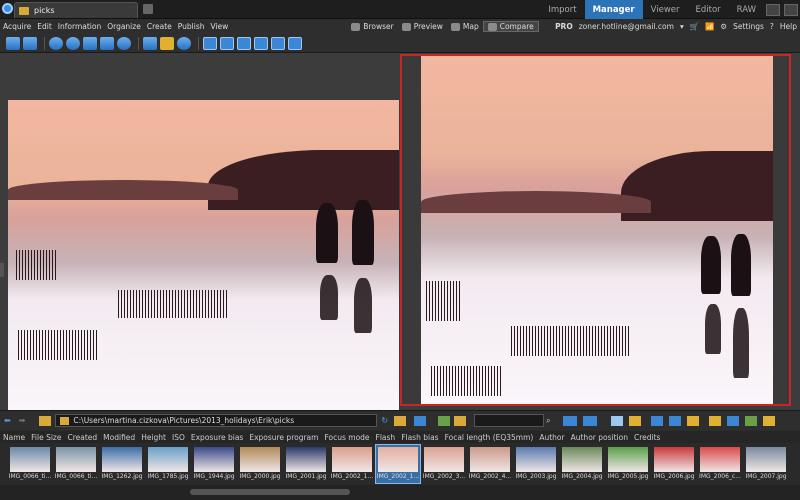 This screenshot has width=800, height=500. What do you see at coordinates (270, 492) in the screenshot?
I see `scrollbar-thumb` at bounding box center [270, 492].